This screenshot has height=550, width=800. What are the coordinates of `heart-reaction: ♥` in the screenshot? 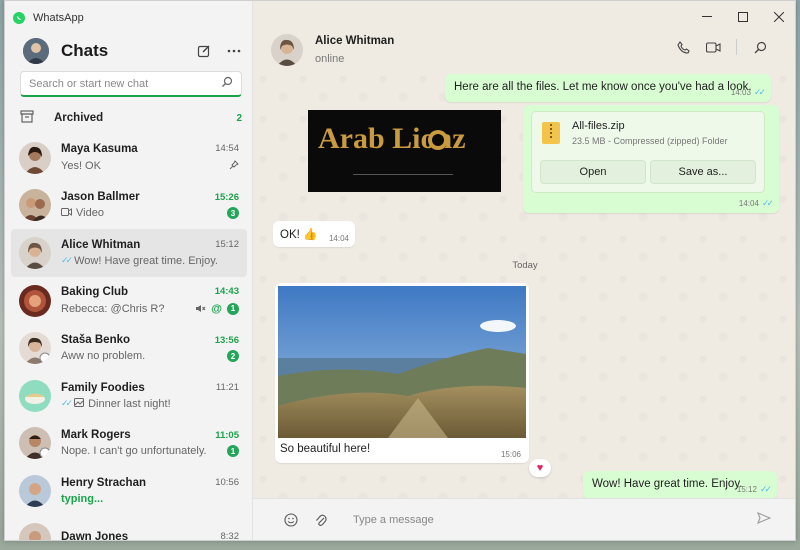 It's located at (540, 468).